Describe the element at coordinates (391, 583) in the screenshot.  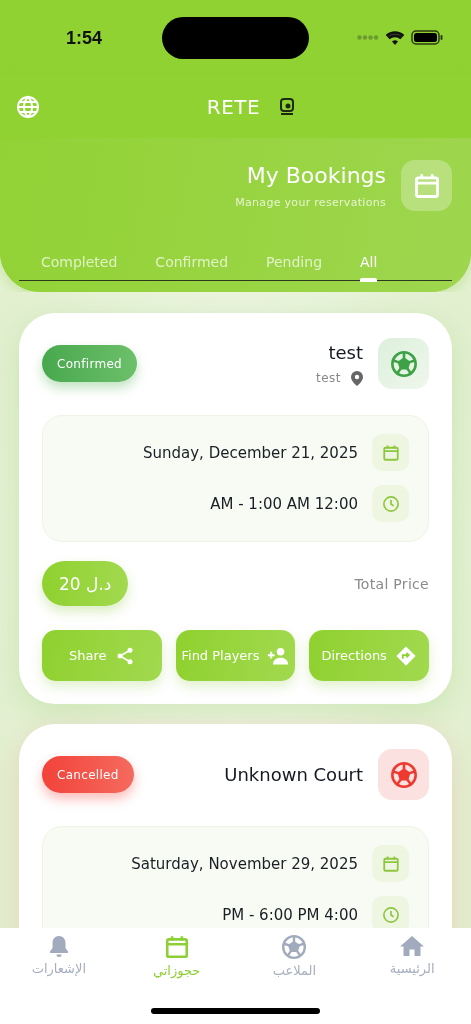
I see `price-label: Total Price` at that location.